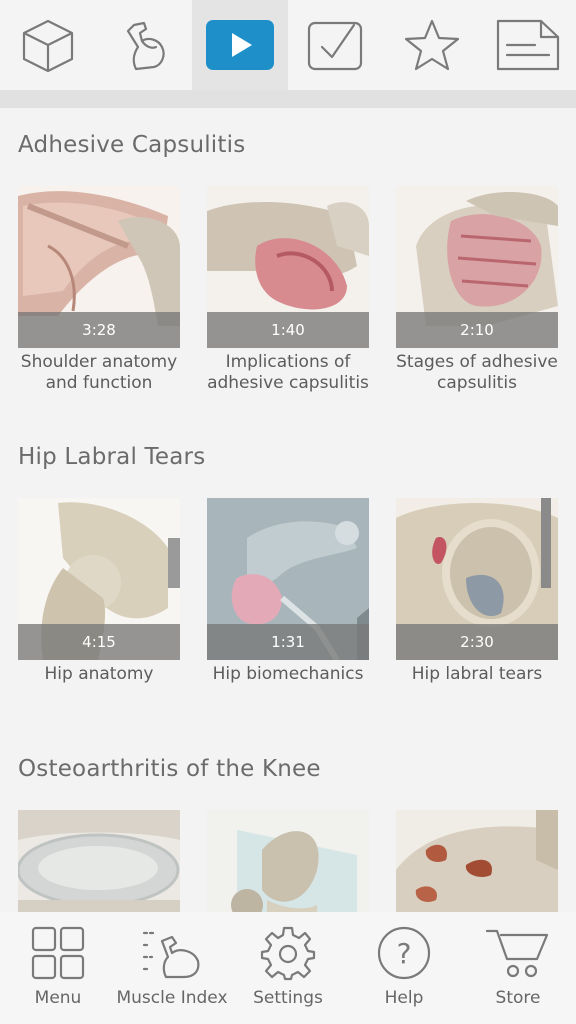  I want to click on video-thumbnail: 2:30, so click(477, 579).